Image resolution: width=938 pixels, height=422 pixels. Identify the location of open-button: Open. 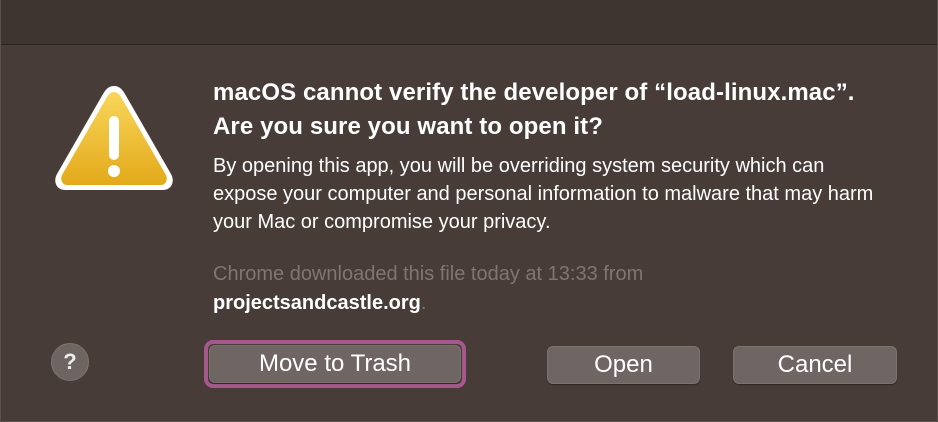
(623, 365).